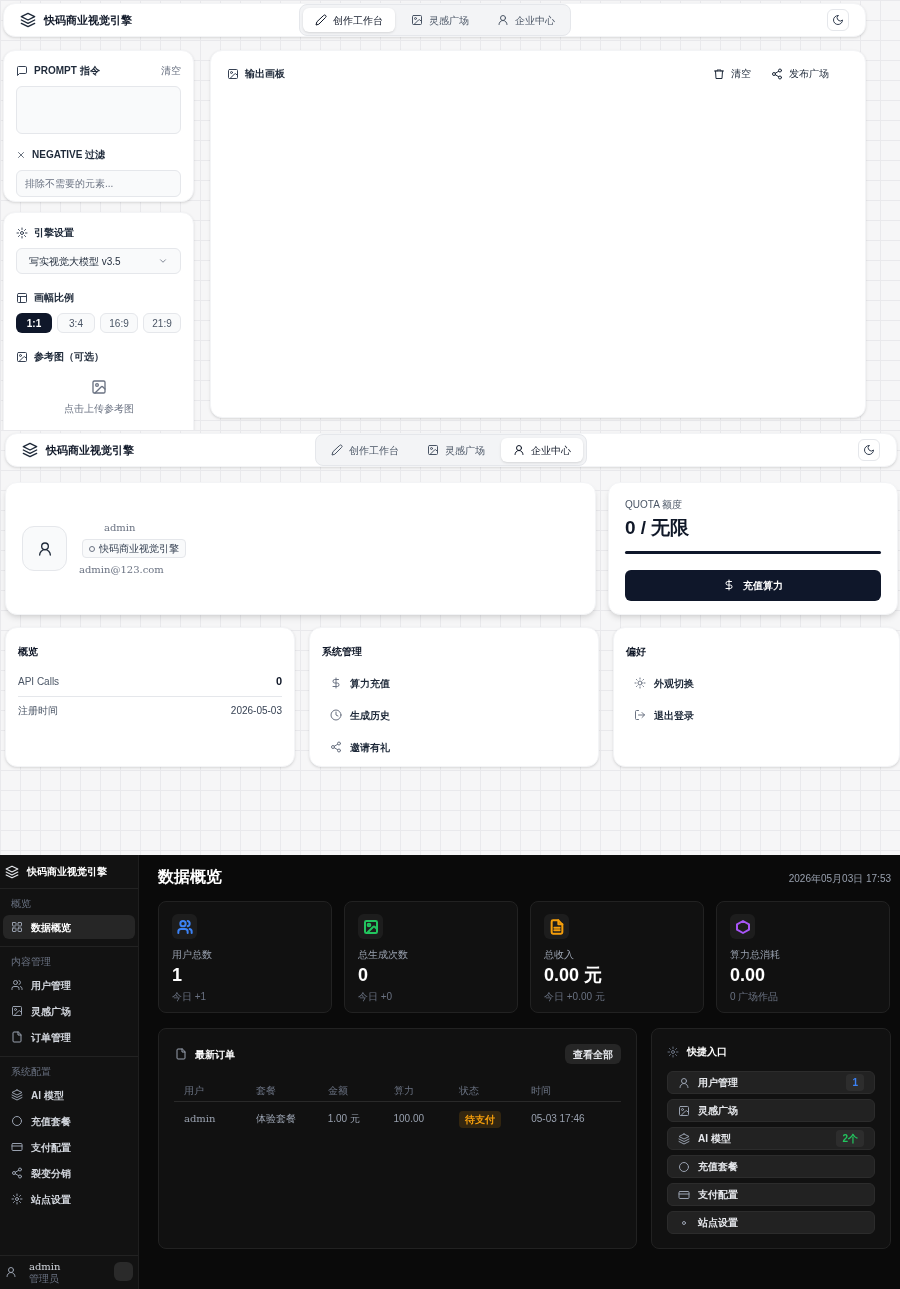 This screenshot has width=900, height=1289. Describe the element at coordinates (190, 877) in the screenshot. I see `page-title: 数据概览` at that location.